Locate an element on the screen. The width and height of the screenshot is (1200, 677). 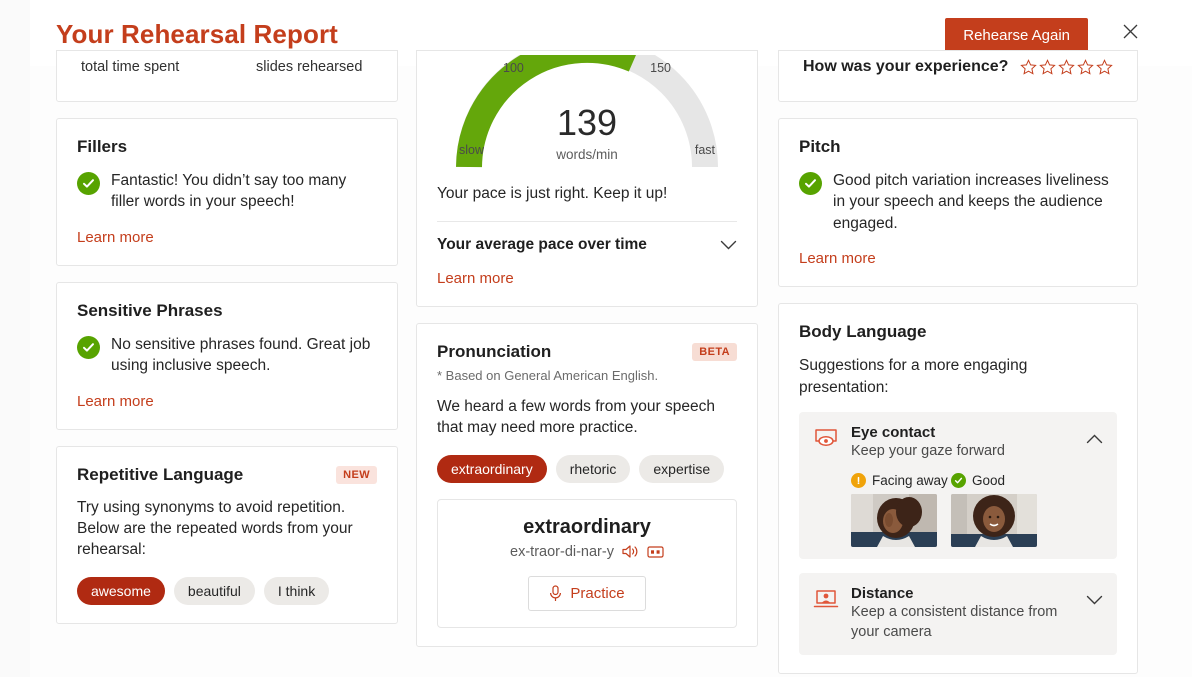
pace-value: 139 is located at coordinates (587, 122).